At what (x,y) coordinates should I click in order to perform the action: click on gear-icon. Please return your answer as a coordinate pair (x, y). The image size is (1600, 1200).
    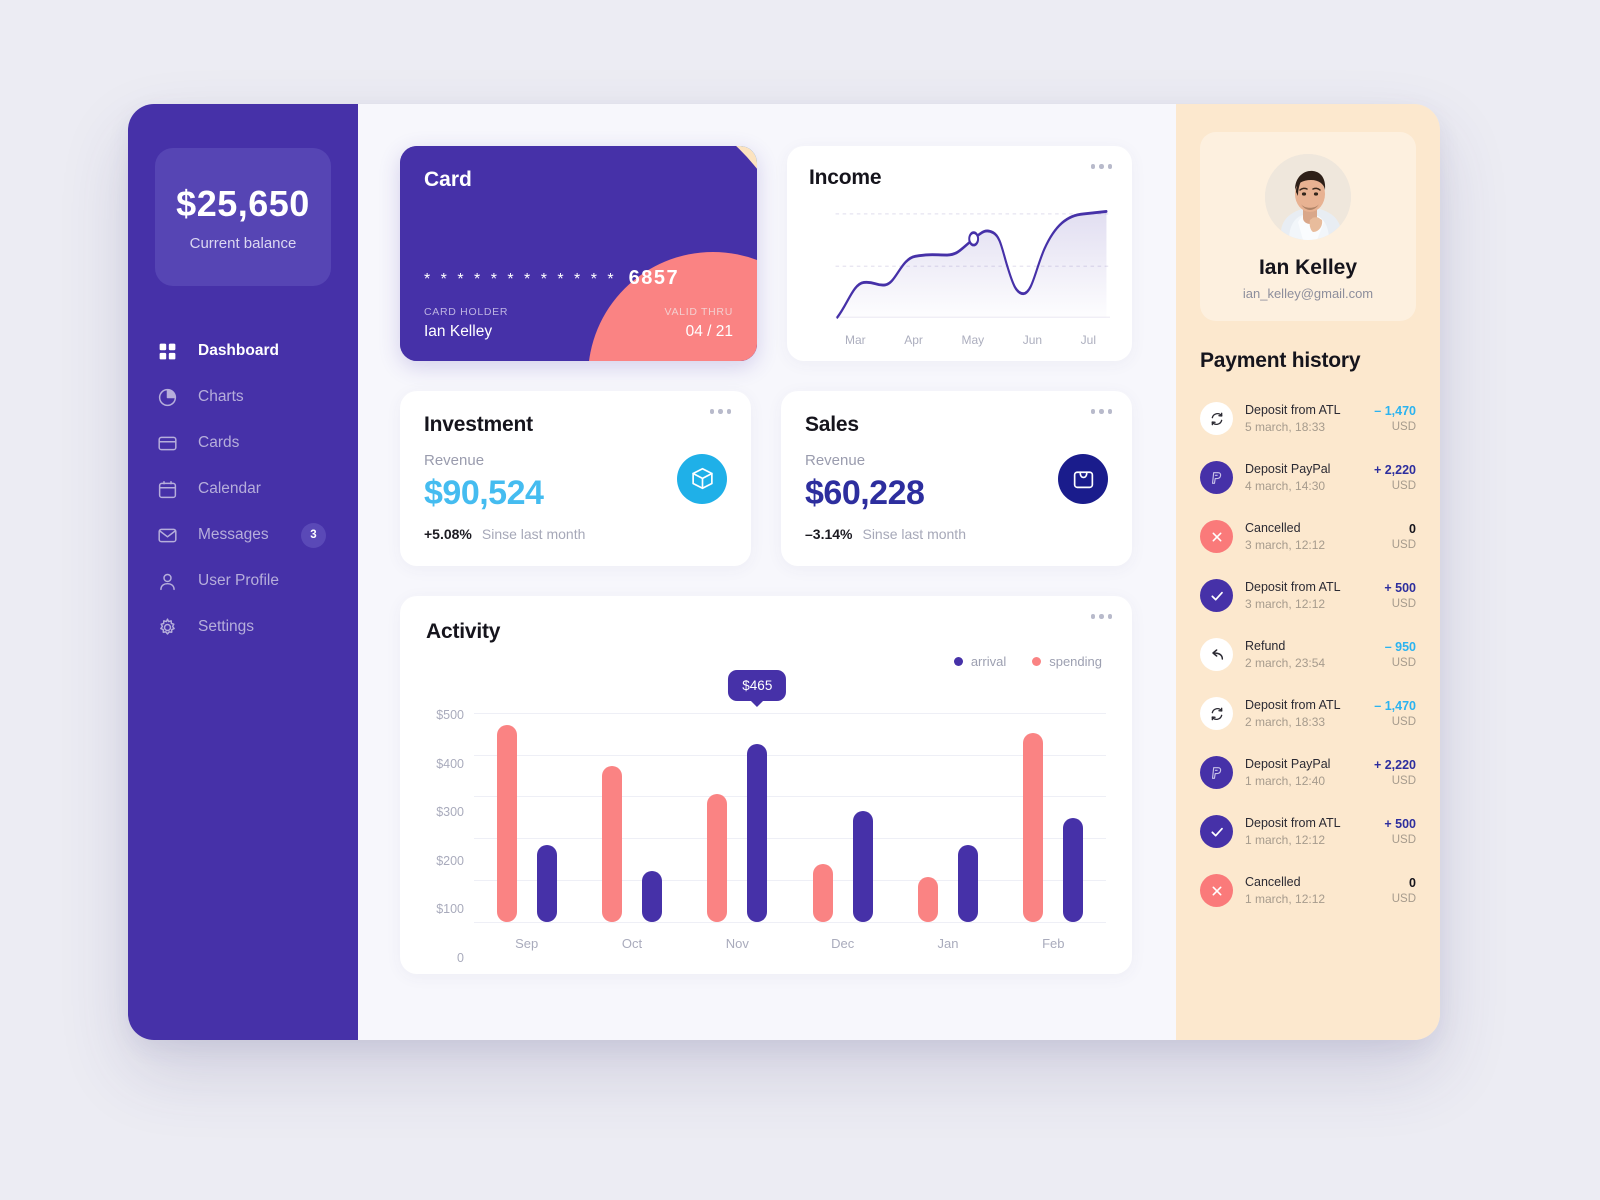
    Looking at the image, I should click on (167, 627).